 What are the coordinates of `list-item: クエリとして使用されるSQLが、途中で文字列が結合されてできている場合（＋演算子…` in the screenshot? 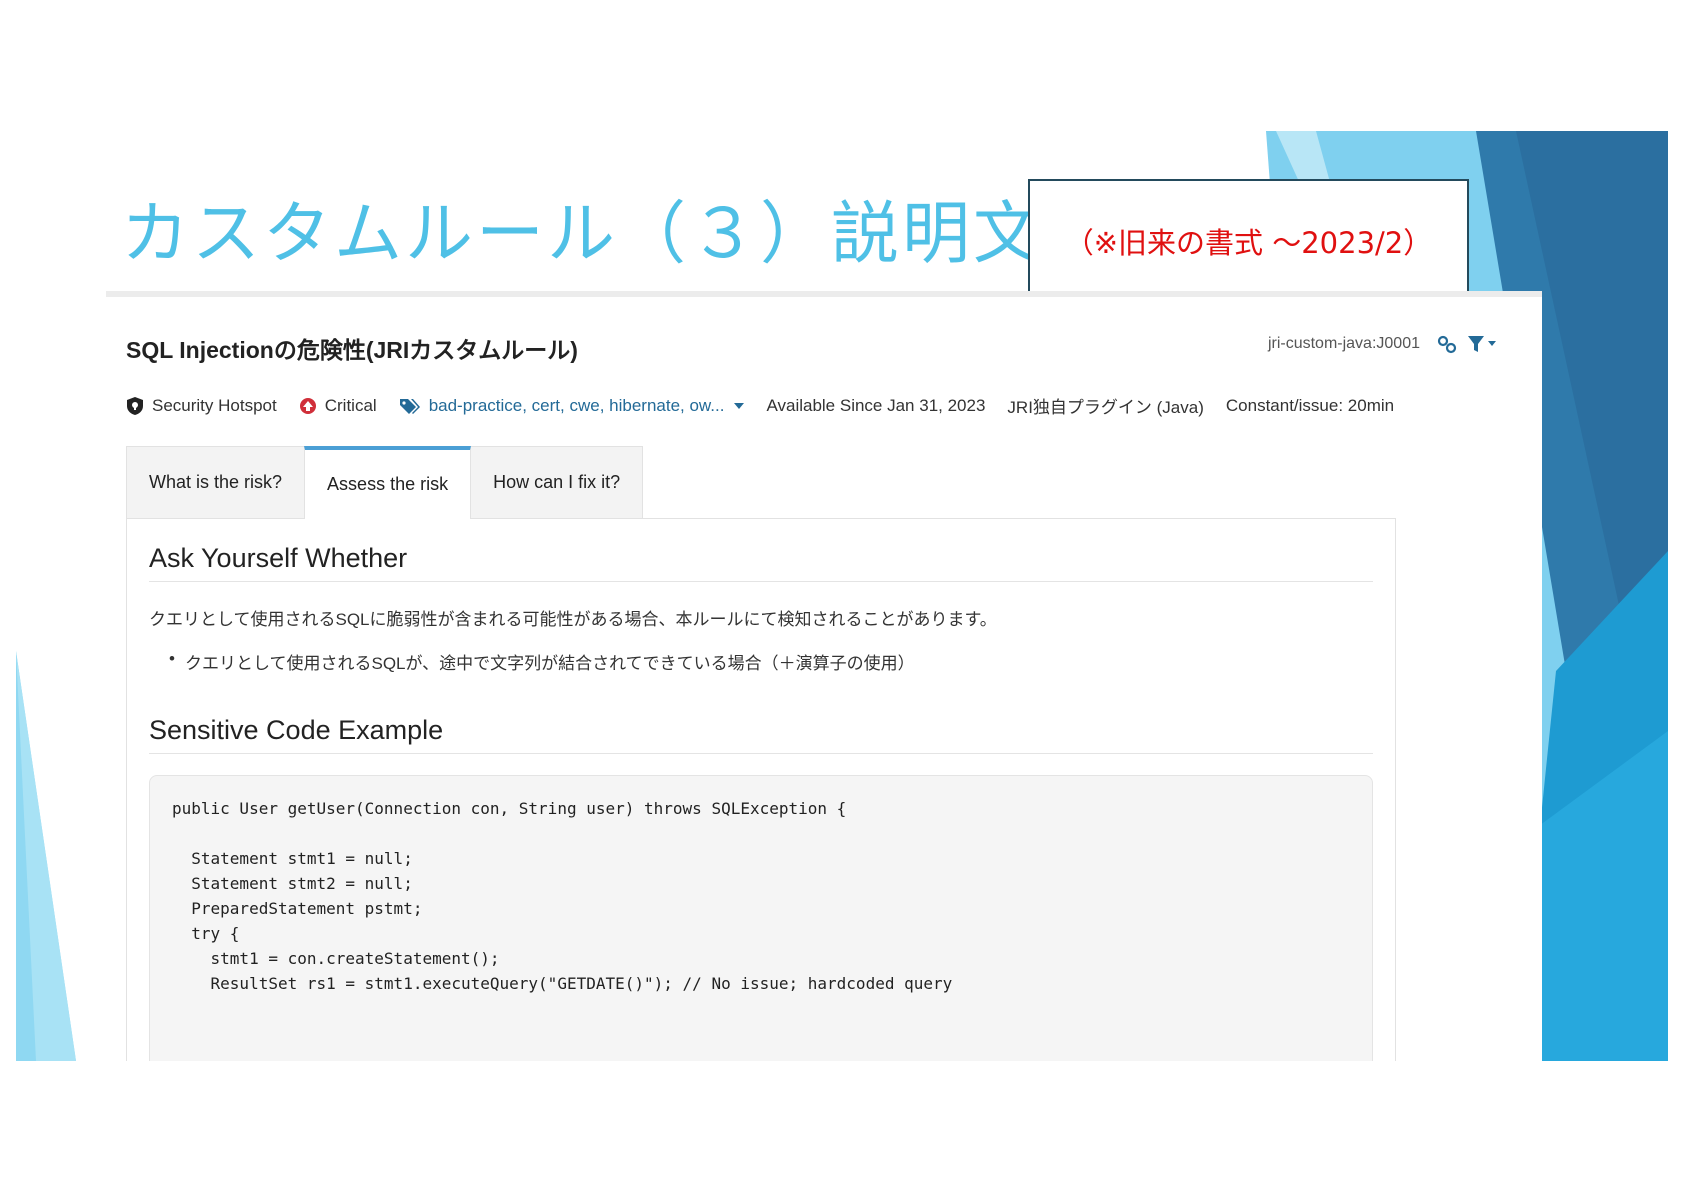 It's located at (542, 661).